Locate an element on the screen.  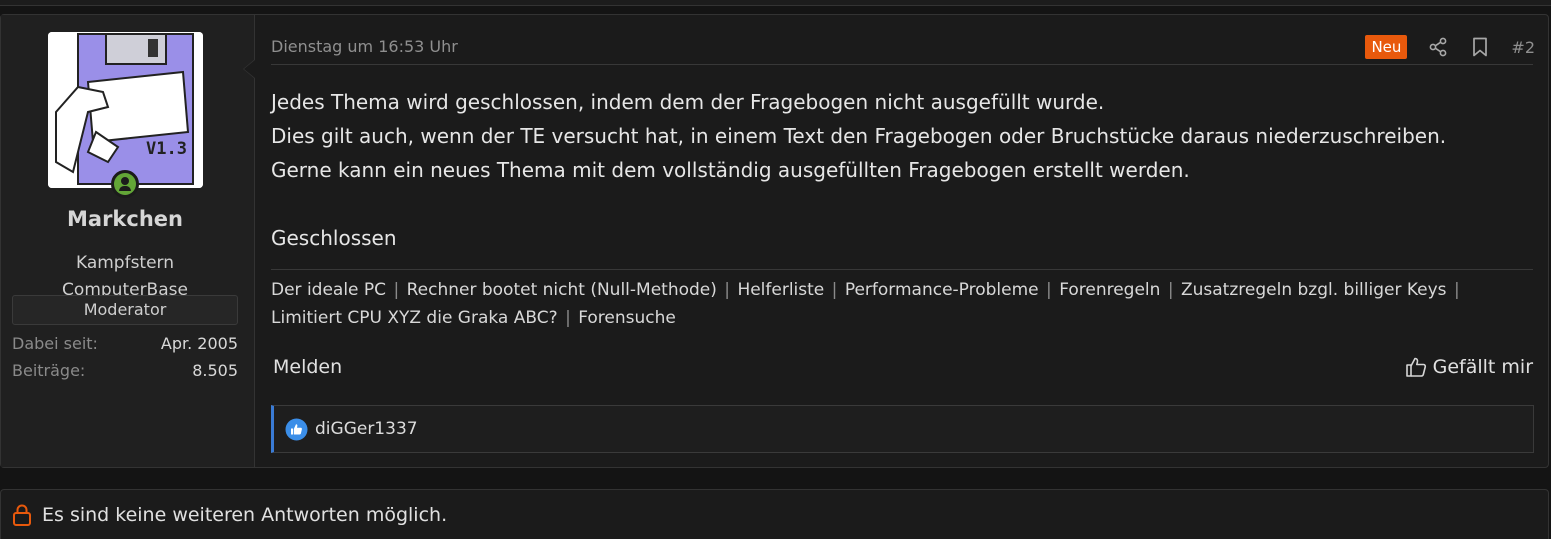
user-online-icon is located at coordinates (125, 184).